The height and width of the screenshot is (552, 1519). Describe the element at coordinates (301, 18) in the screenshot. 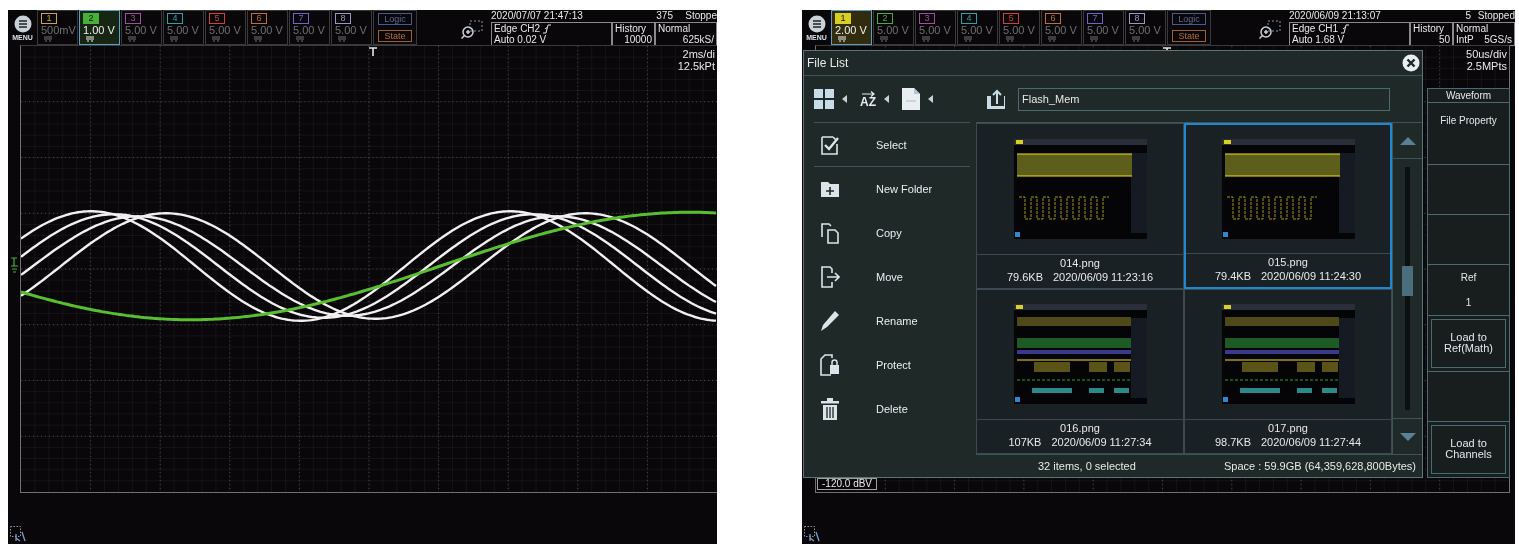

I see `channel-number: 7` at that location.